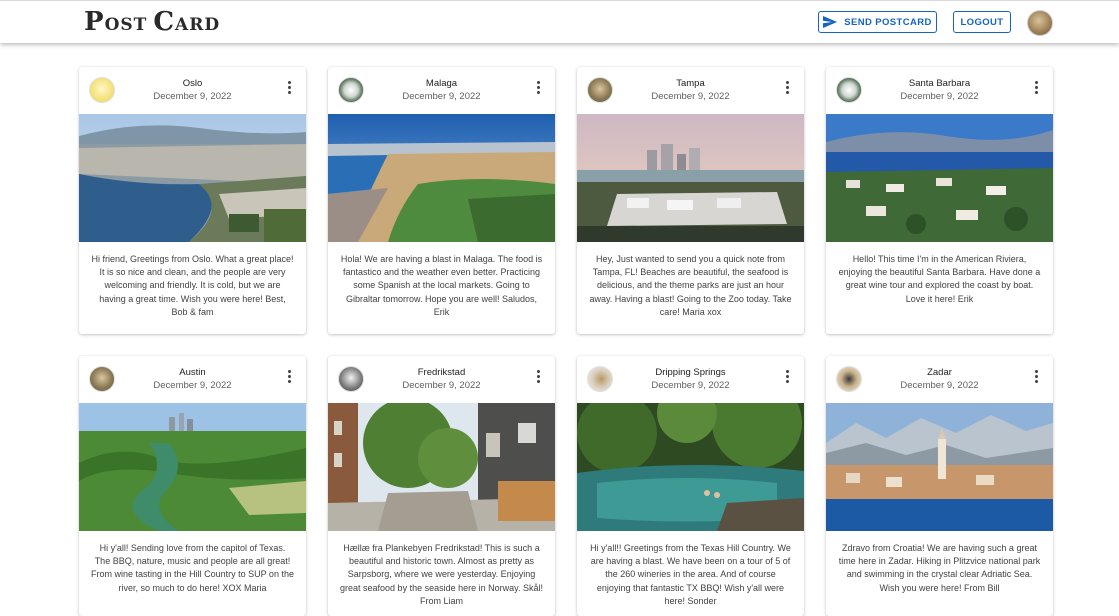  What do you see at coordinates (939, 372) in the screenshot?
I see `card-city: Zadar` at bounding box center [939, 372].